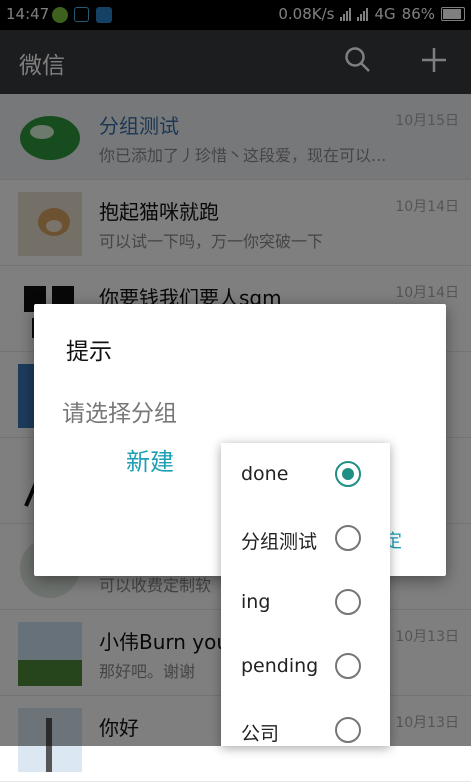  I want to click on group-option-ing: ing, so click(305, 603).